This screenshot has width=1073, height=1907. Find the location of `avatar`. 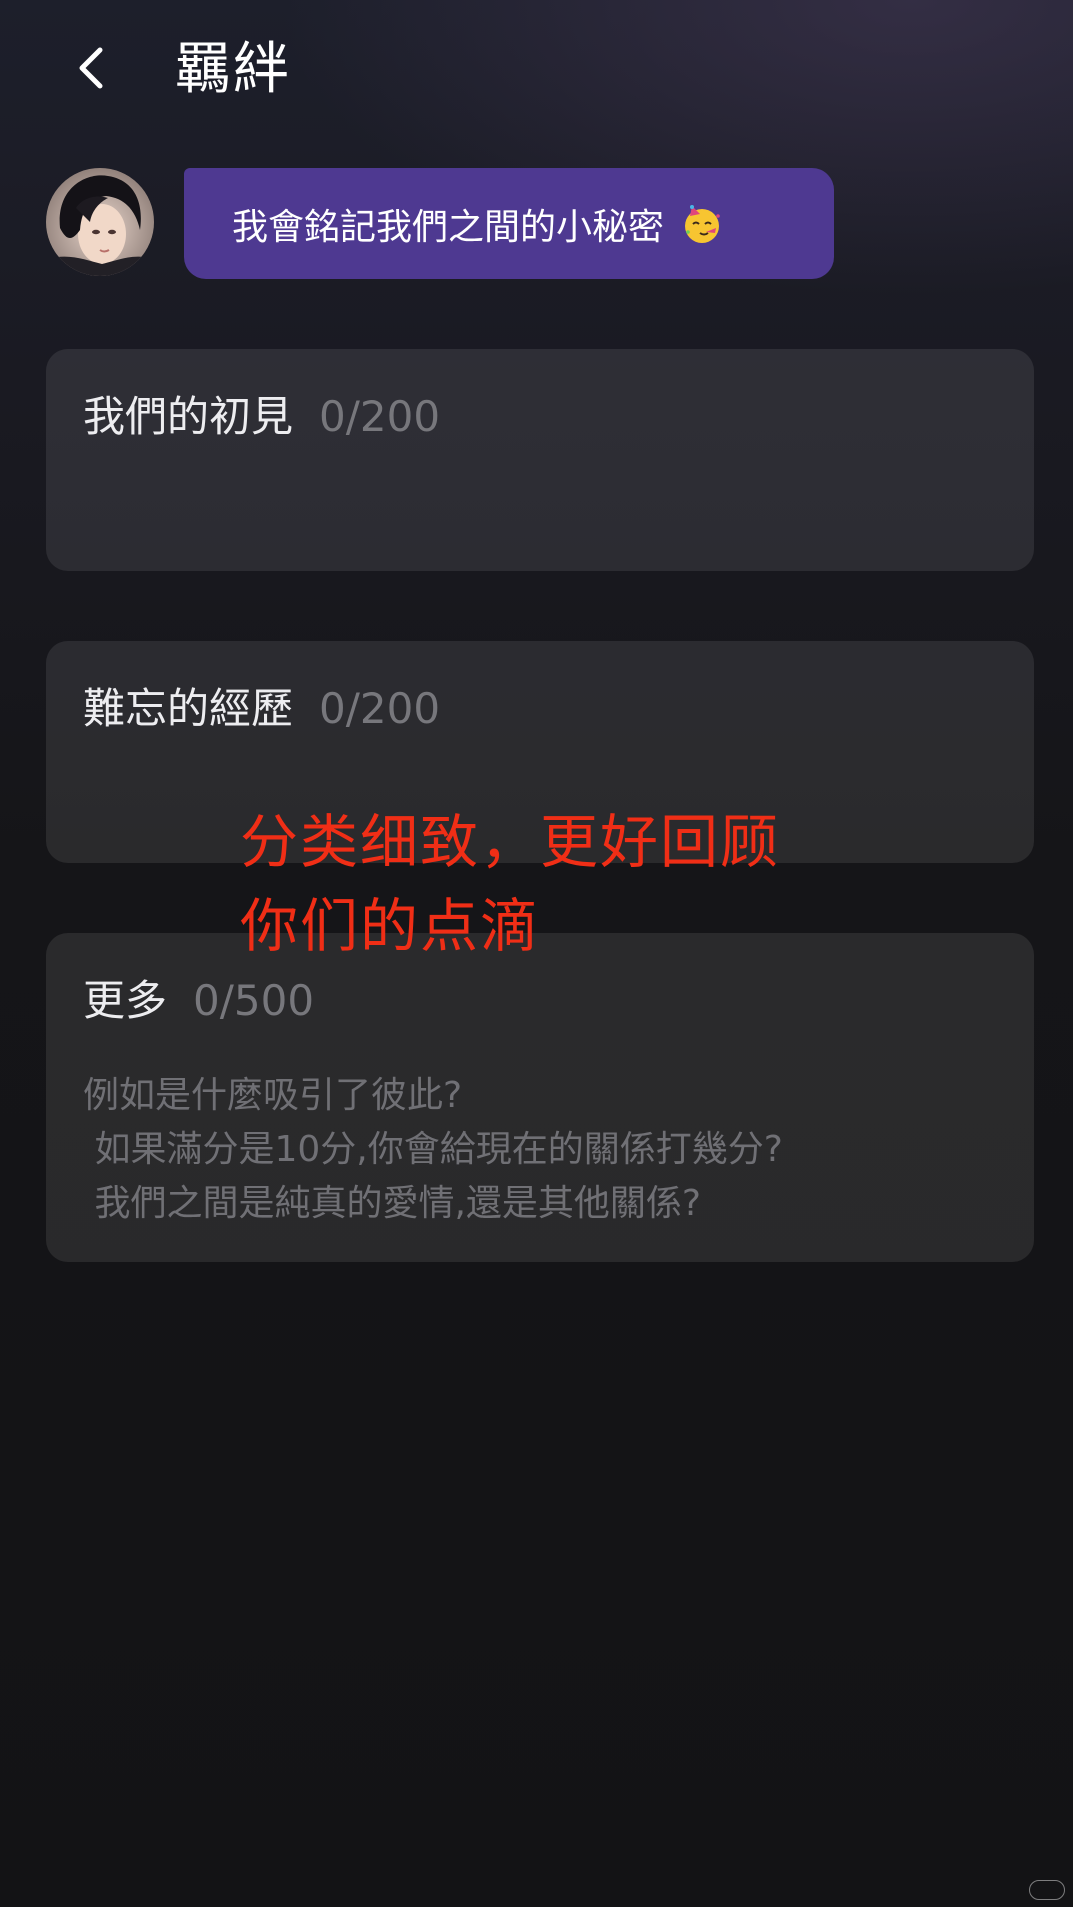

avatar is located at coordinates (100, 222).